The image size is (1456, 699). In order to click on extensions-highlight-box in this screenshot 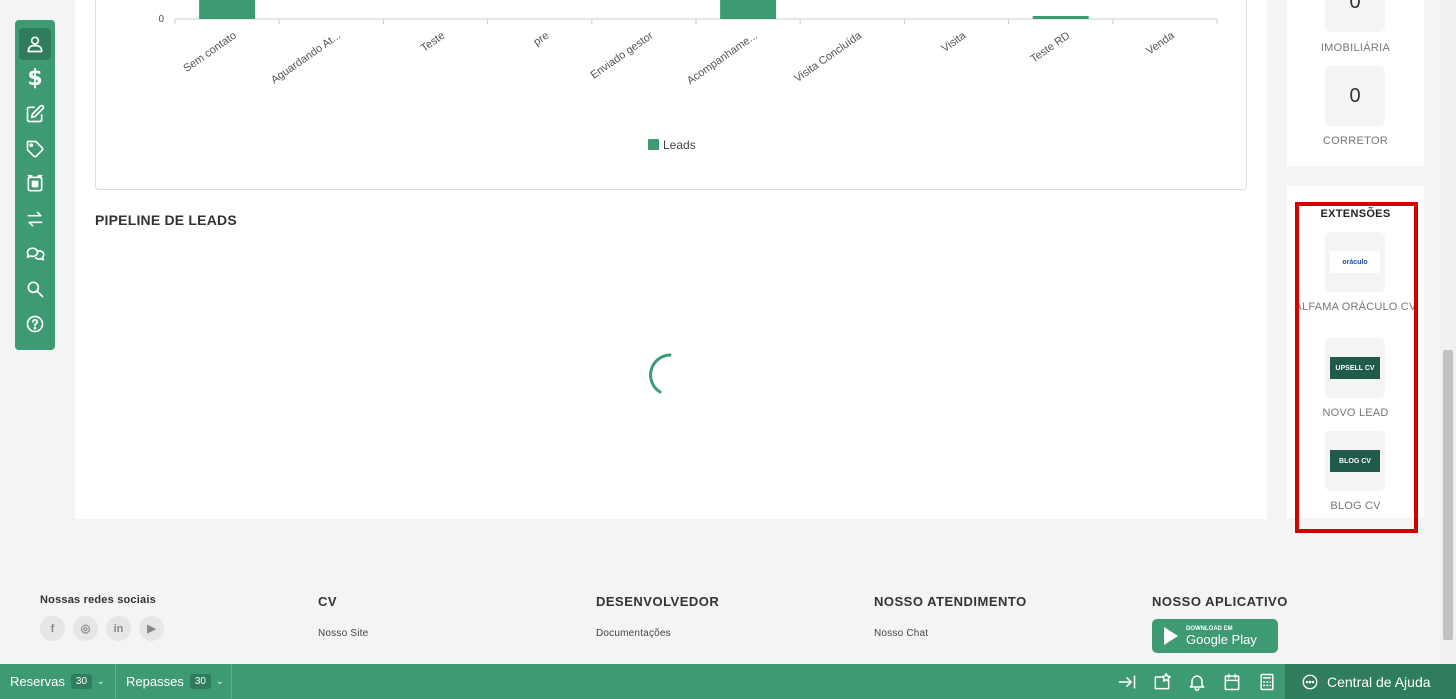, I will do `click(1356, 367)`.